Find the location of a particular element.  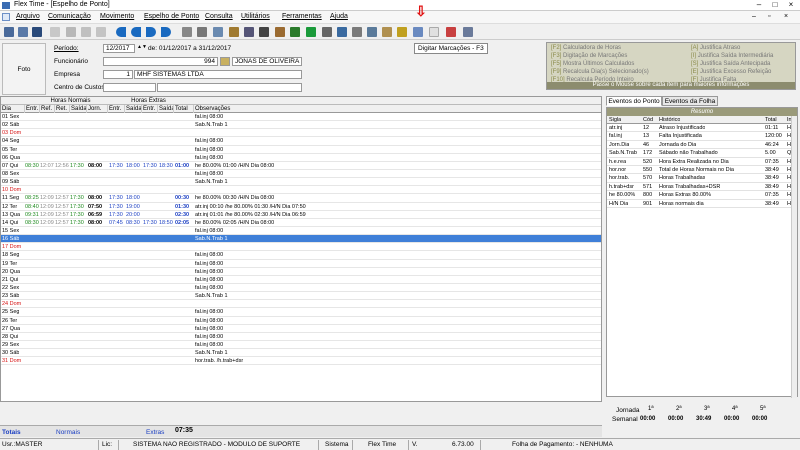

close-button: × is located at coordinates (791, 5).